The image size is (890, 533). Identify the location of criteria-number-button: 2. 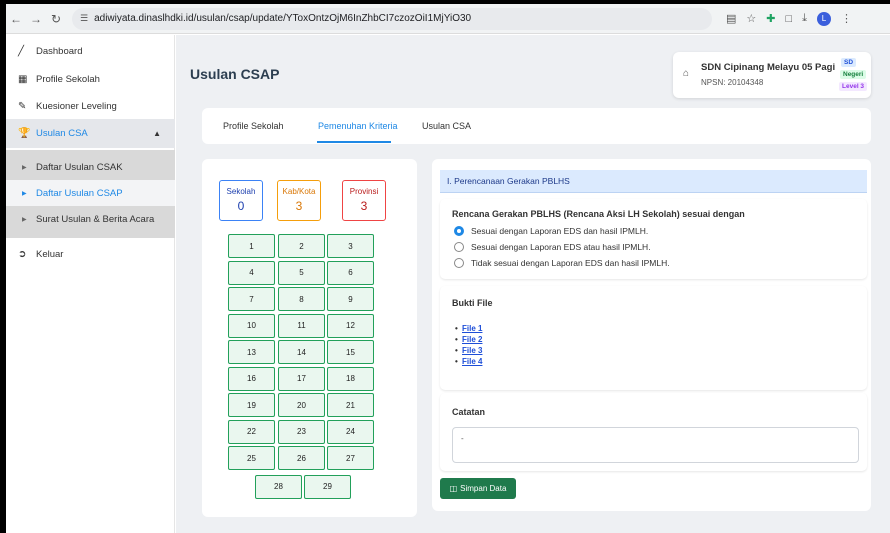
(301, 246).